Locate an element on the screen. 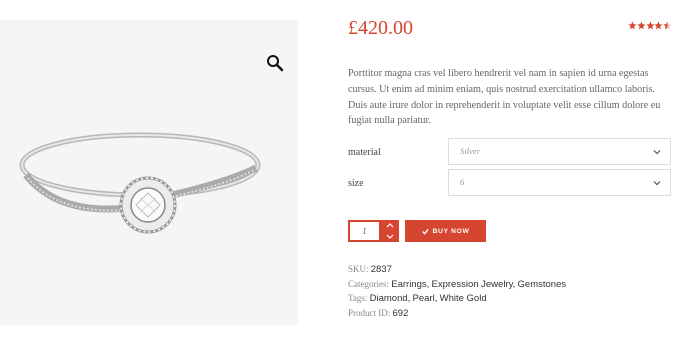 The image size is (700, 345). category-link: Gemstones is located at coordinates (542, 284).